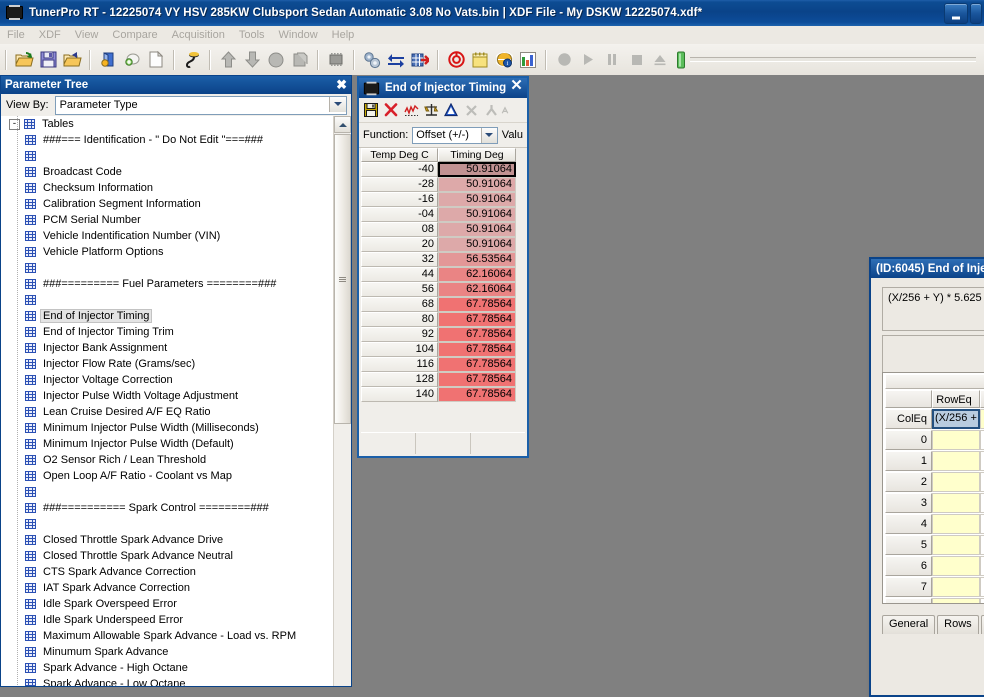  Describe the element at coordinates (167, 188) in the screenshot. I see `tree-item-checksum-information: Checksum Information` at that location.